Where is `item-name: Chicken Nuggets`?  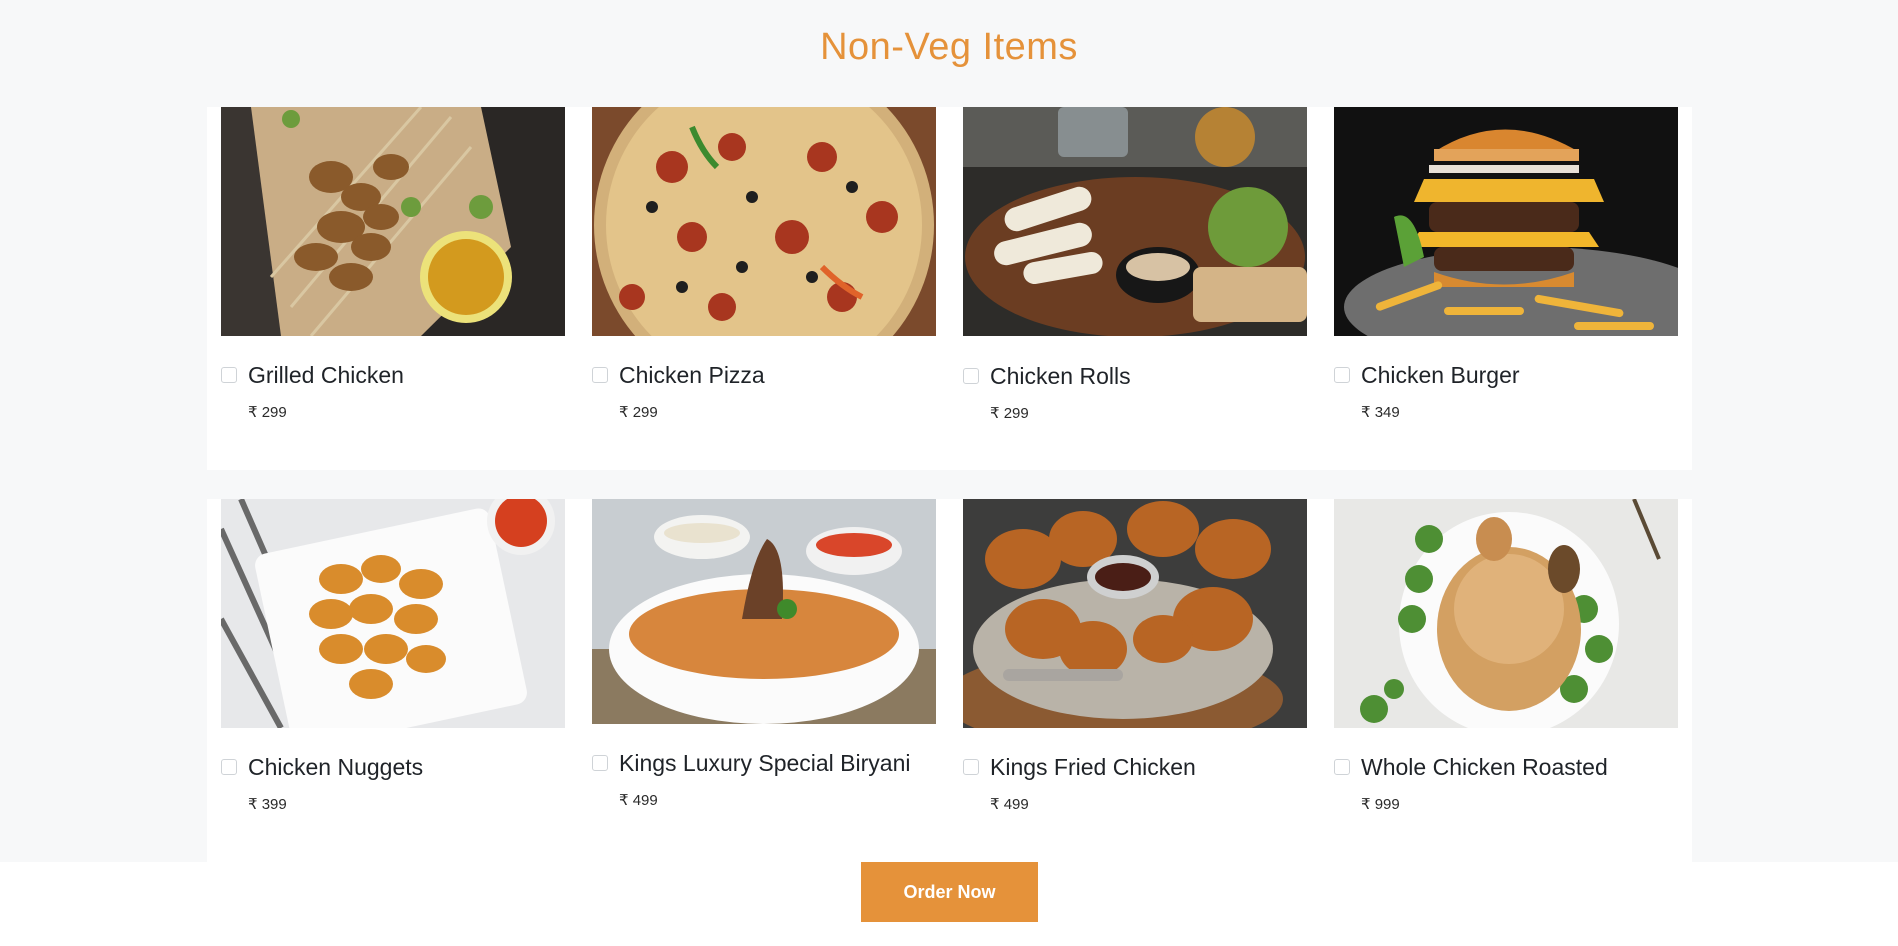 item-name: Chicken Nuggets is located at coordinates (336, 767).